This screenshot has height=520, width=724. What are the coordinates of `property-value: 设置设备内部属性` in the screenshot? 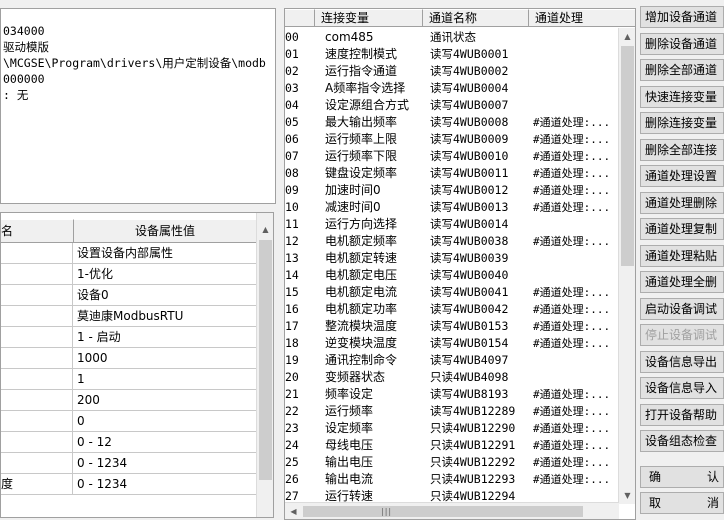 It's located at (166, 253).